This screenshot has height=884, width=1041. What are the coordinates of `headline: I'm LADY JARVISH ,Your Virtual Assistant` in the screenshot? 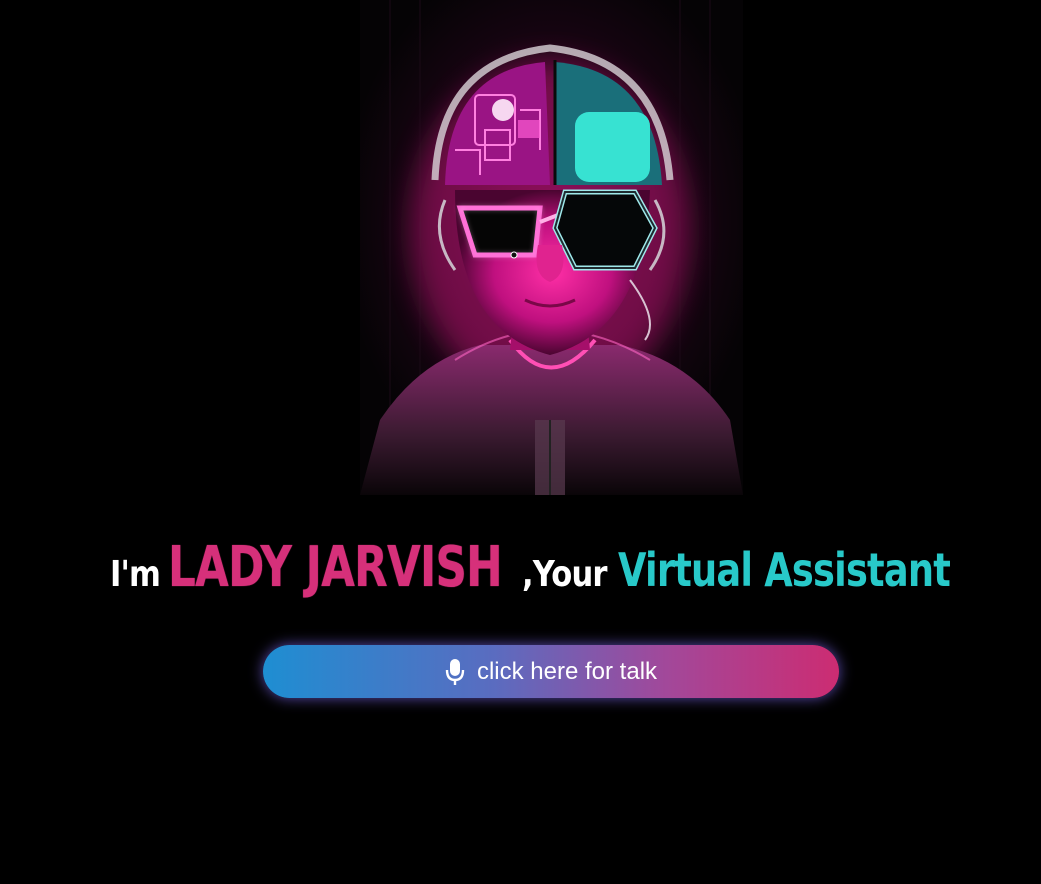 It's located at (560, 570).